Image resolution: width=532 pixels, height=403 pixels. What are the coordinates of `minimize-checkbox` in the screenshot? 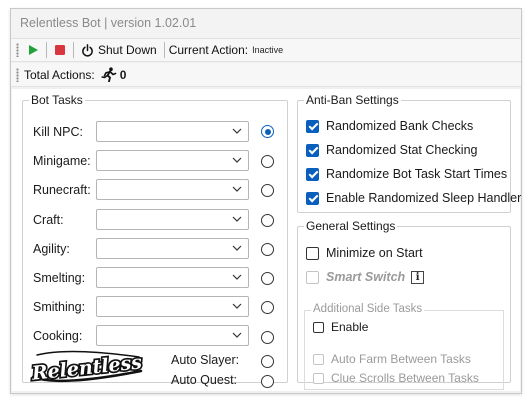 It's located at (312, 253).